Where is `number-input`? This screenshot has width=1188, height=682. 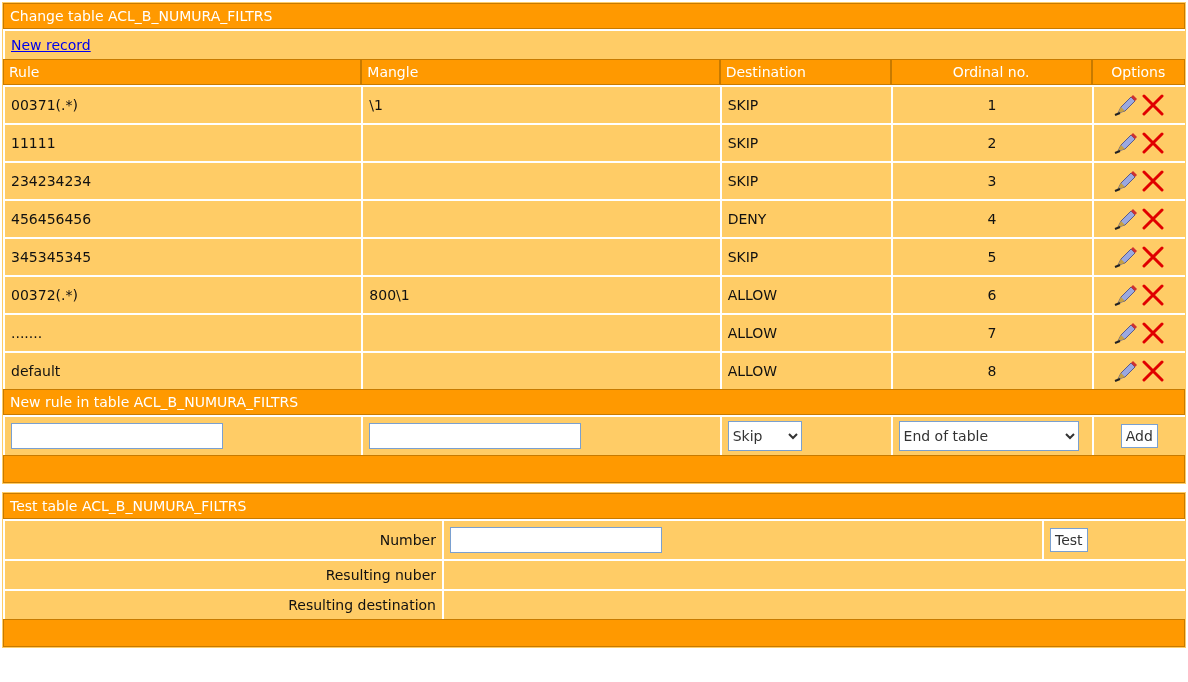
number-input is located at coordinates (556, 540).